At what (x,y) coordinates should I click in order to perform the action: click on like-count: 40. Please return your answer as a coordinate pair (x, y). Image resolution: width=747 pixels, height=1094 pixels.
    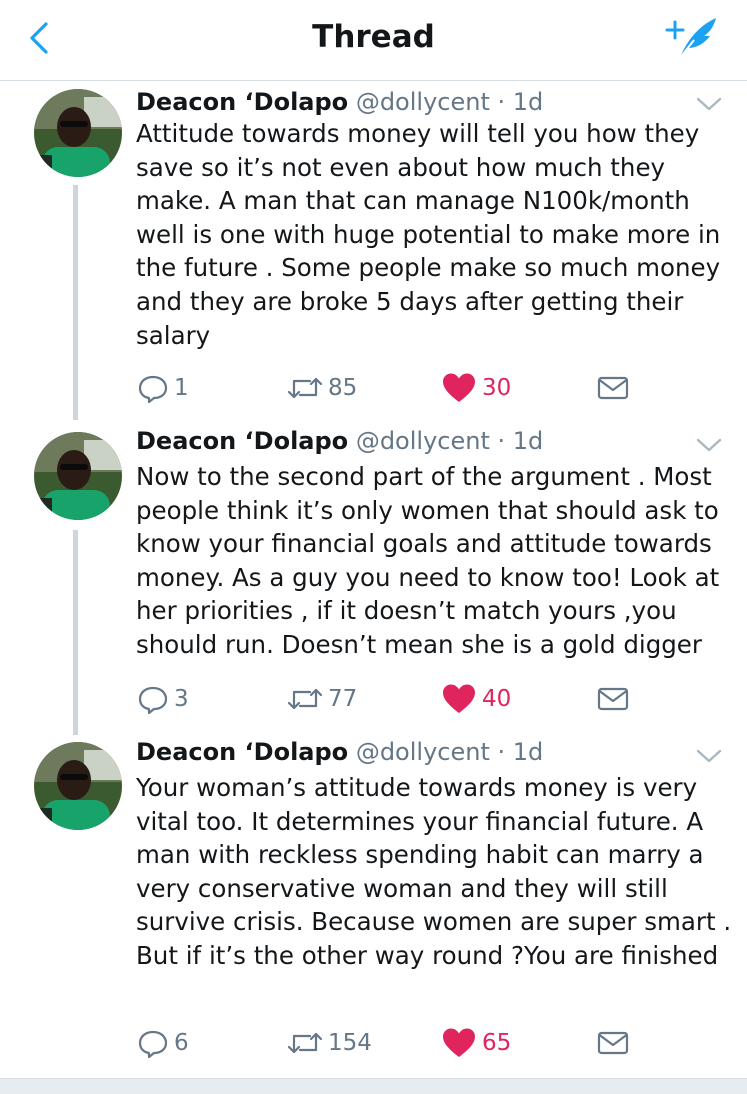
    Looking at the image, I should click on (497, 699).